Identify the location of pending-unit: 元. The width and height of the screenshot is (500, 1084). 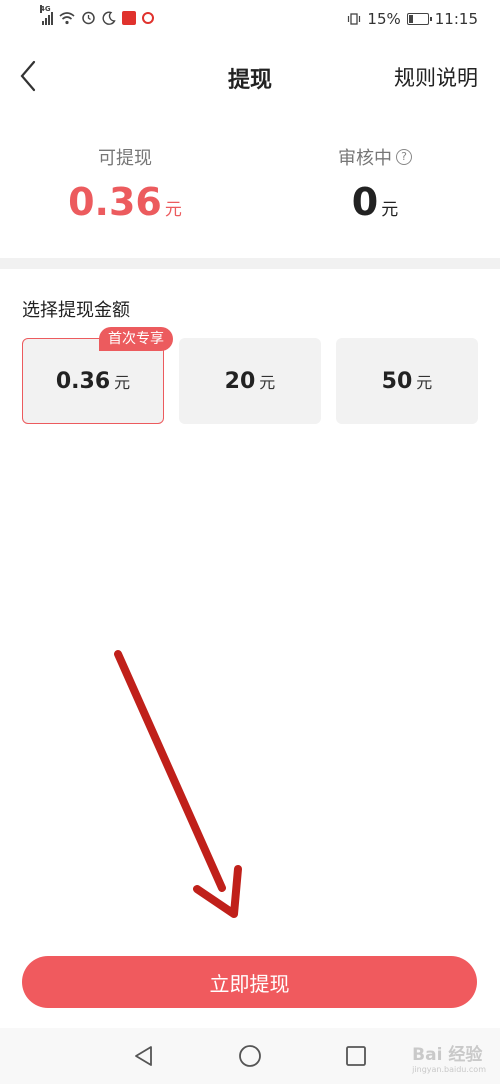
(390, 210).